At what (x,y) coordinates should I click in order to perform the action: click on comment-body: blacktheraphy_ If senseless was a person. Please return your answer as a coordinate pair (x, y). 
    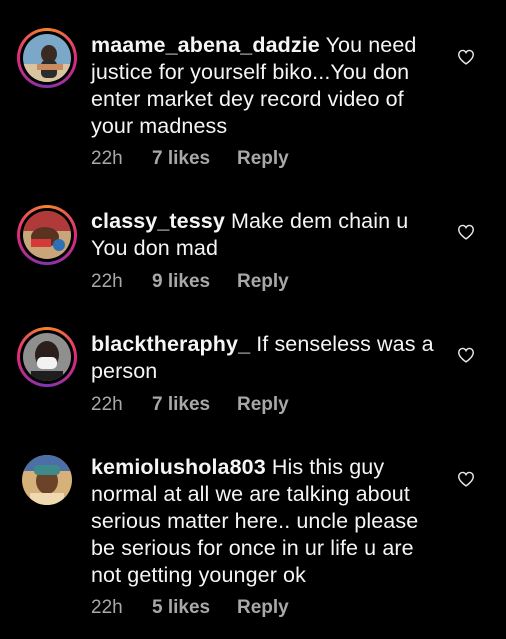
    Looking at the image, I should click on (268, 358).